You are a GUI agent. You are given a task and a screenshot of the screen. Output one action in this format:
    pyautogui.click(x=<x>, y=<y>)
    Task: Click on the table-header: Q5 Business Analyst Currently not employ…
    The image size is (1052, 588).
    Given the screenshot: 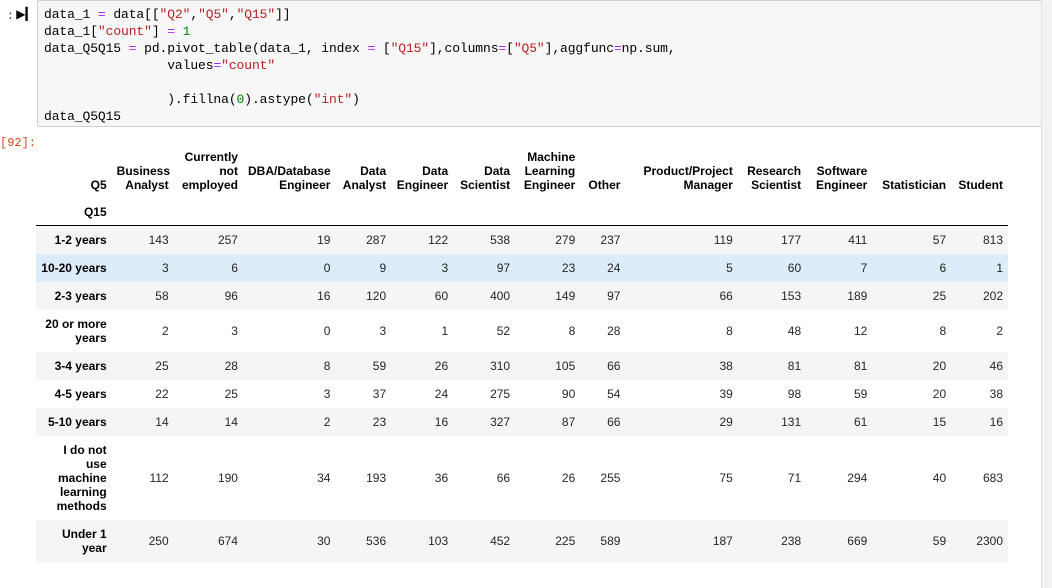 What is the action you would take?
    pyautogui.click(x=522, y=188)
    